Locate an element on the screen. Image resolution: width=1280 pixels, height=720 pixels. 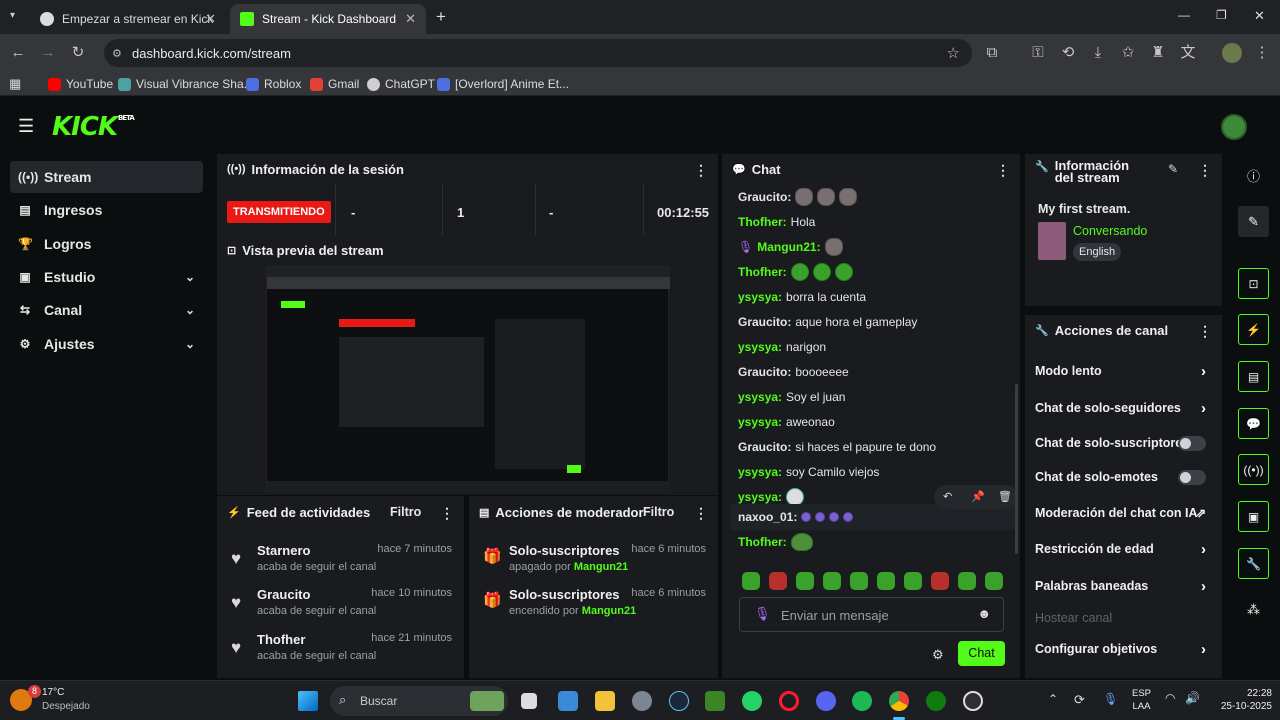
wrench-icon: 🔧 is located at coordinates (1253, 563).